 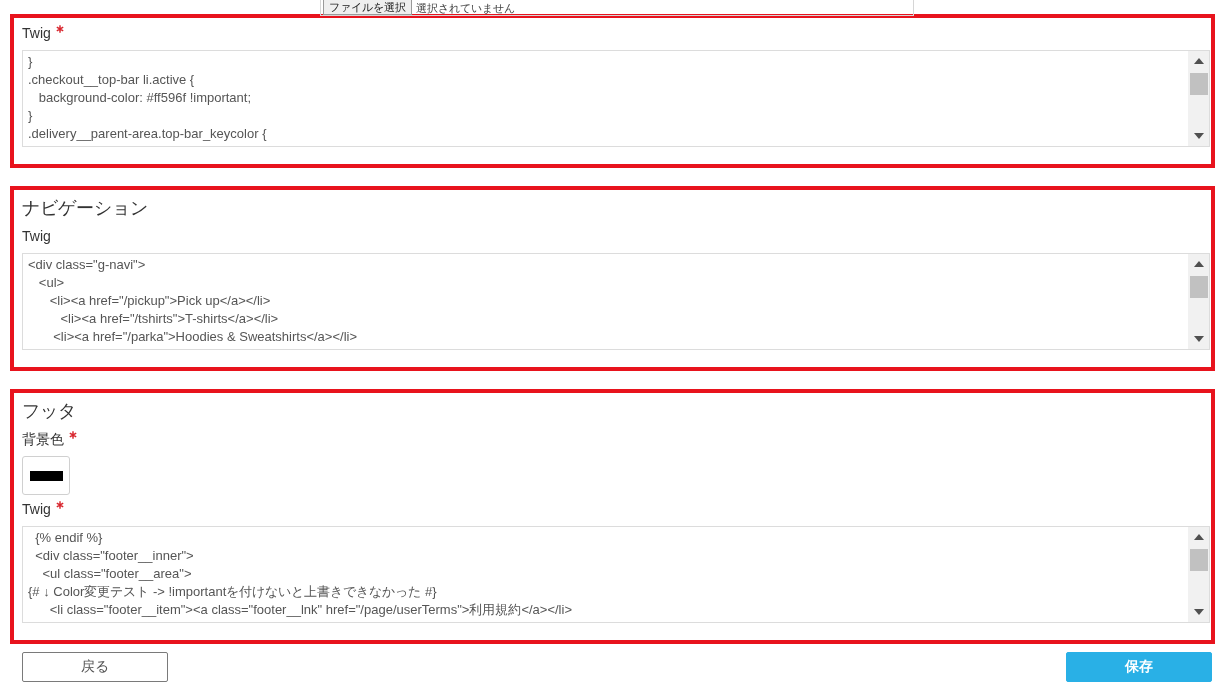 I want to click on field-label: 背景色, so click(x=43, y=439).